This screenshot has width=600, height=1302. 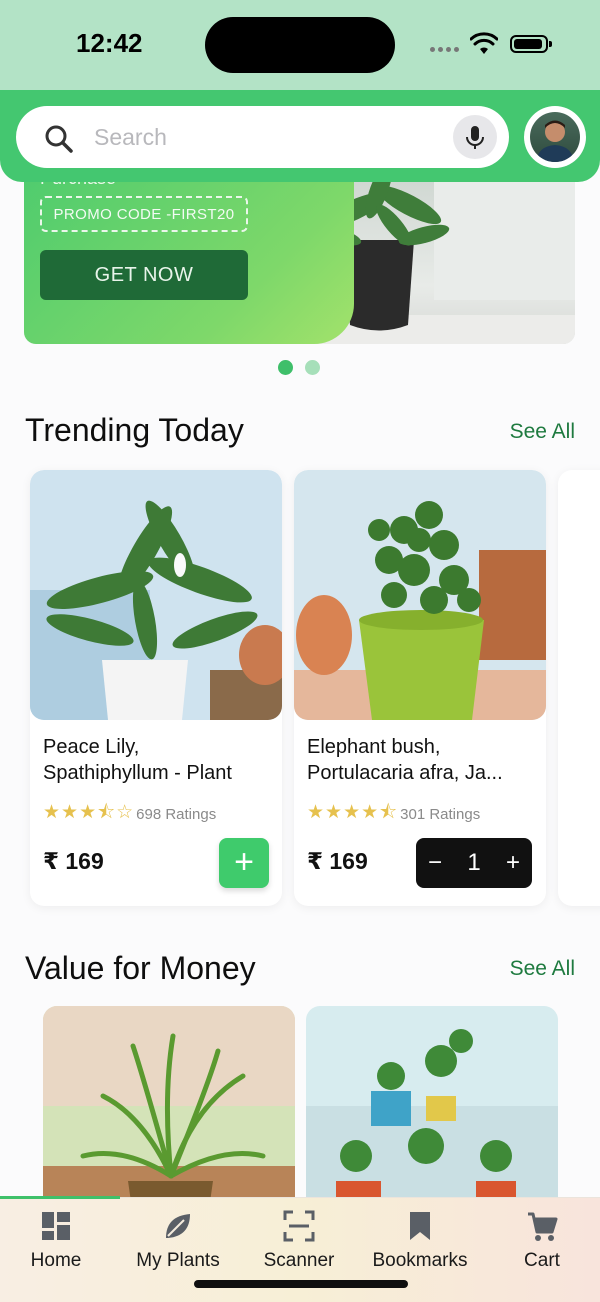 What do you see at coordinates (178, 1240) in the screenshot?
I see `nav-item-my-plants: My Plants` at bounding box center [178, 1240].